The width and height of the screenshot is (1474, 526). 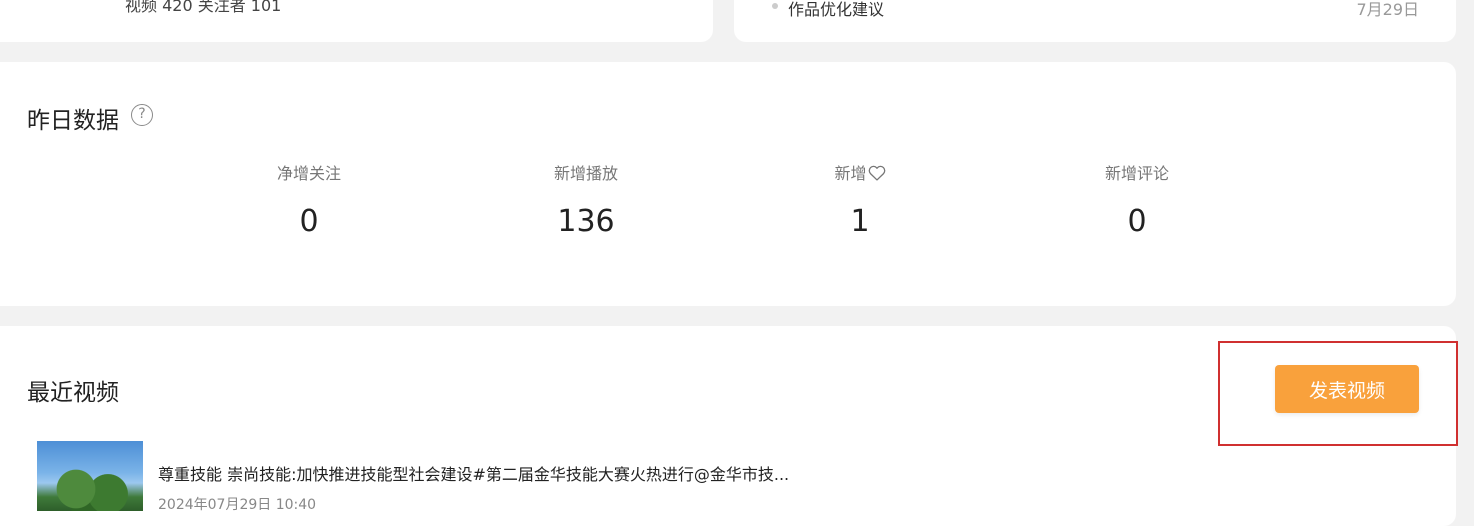 What do you see at coordinates (586, 221) in the screenshot?
I see `stat-value: 136` at bounding box center [586, 221].